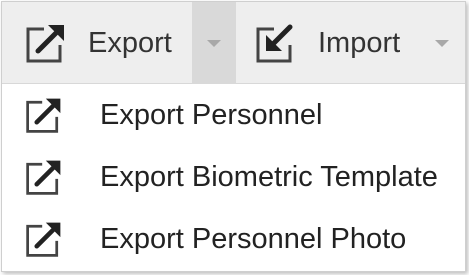 The image size is (469, 275). Describe the element at coordinates (253, 238) in the screenshot. I see `menu-item-label: Export Personnel Photo` at that location.